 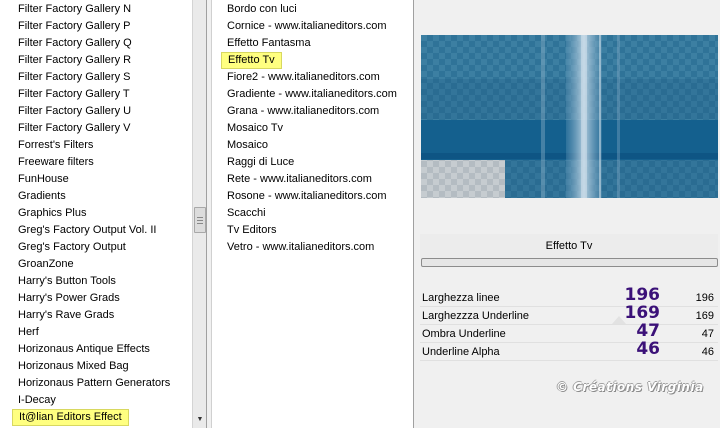 What do you see at coordinates (307, 196) in the screenshot?
I see `effect-item: Rosone - www.italianeditors.com` at bounding box center [307, 196].